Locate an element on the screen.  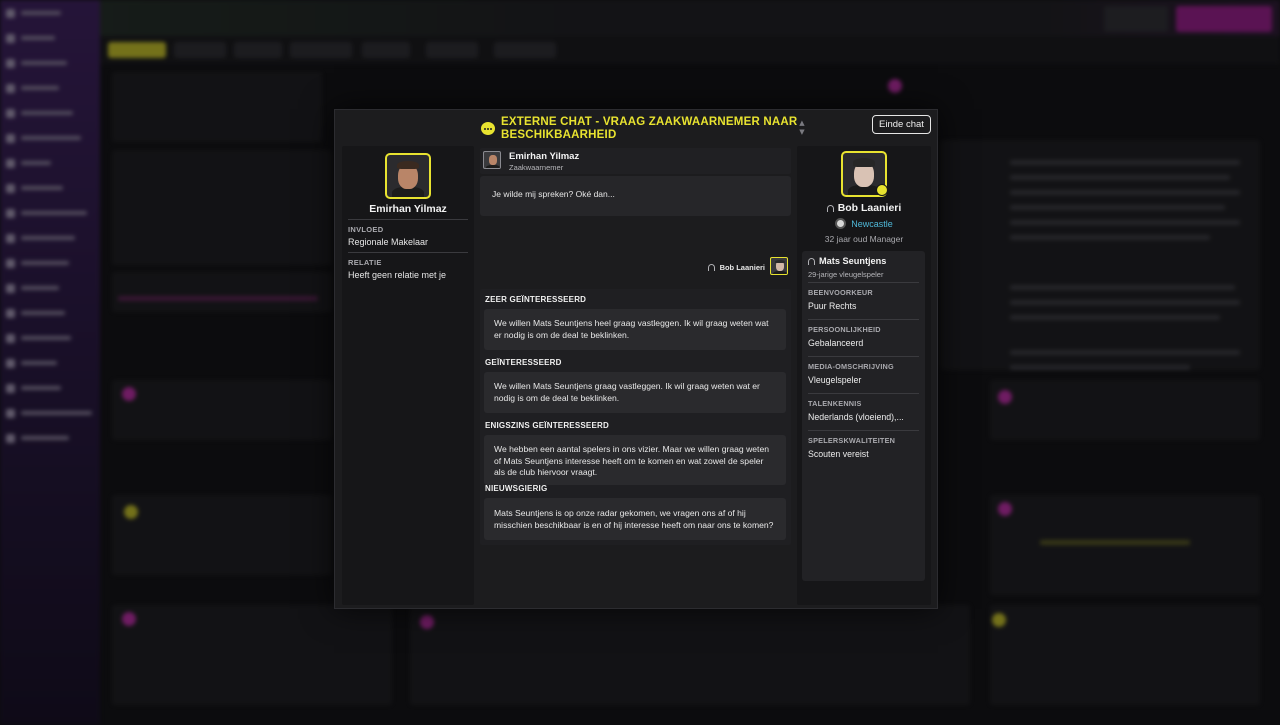
player-qualities-label: SPELERSKWALITEITEN is located at coordinates (852, 440).